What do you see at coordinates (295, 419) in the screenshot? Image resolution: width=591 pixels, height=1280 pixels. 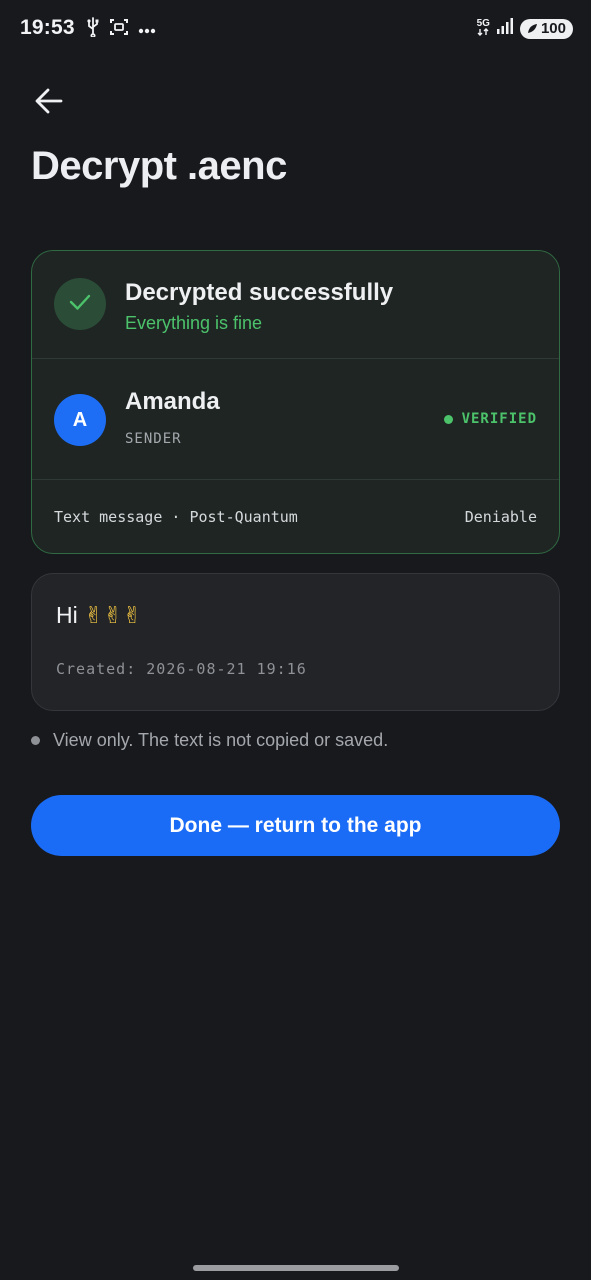 I see `sender-row: A Amanda SENDER VERIFIED` at bounding box center [295, 419].